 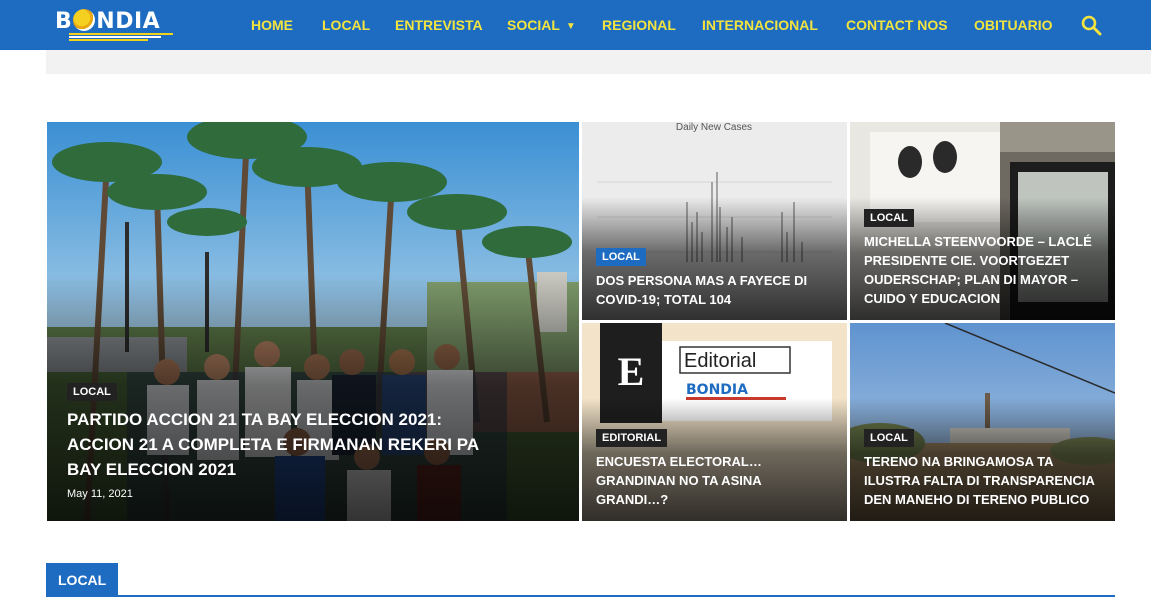 What do you see at coordinates (533, 25) in the screenshot?
I see `nav-social-label: SOCIAL` at bounding box center [533, 25].